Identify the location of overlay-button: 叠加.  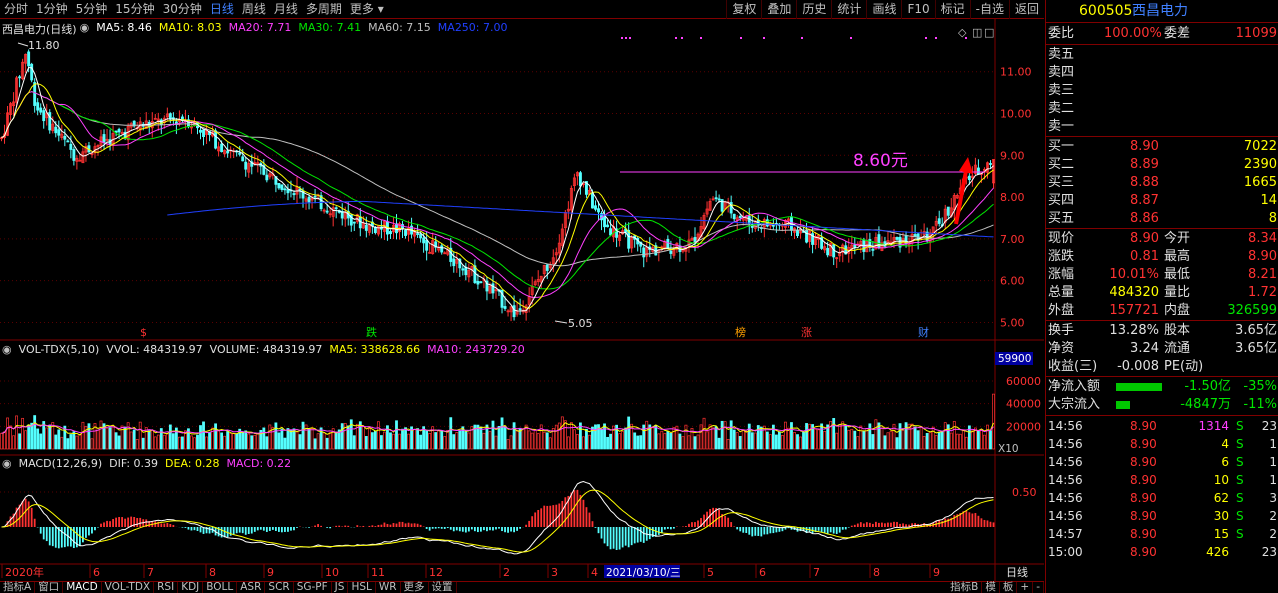
(778, 9).